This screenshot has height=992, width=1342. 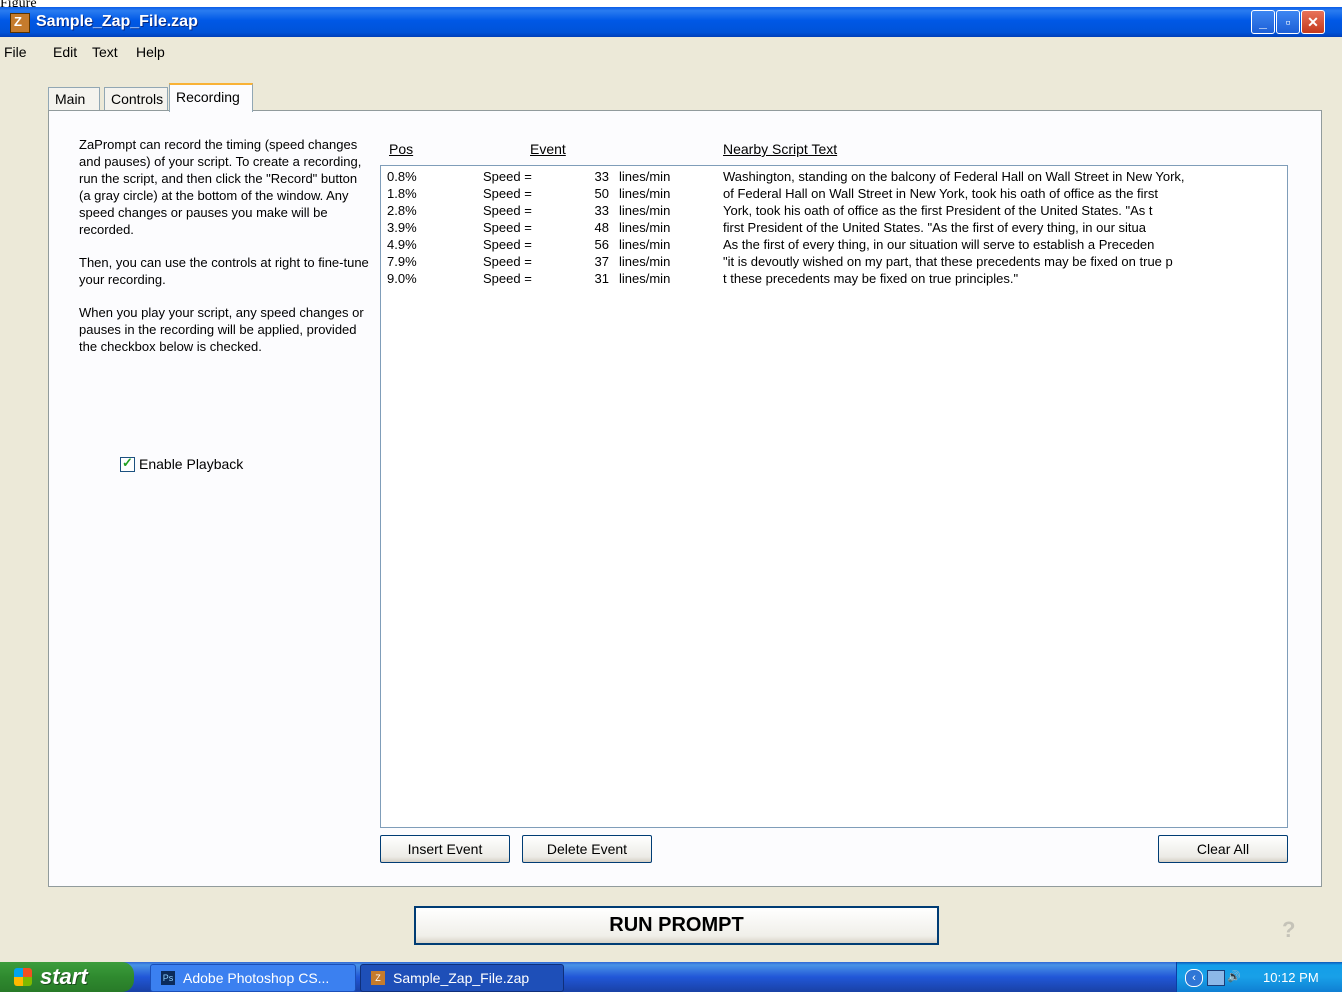 What do you see at coordinates (601, 261) in the screenshot?
I see `event-value: 37` at bounding box center [601, 261].